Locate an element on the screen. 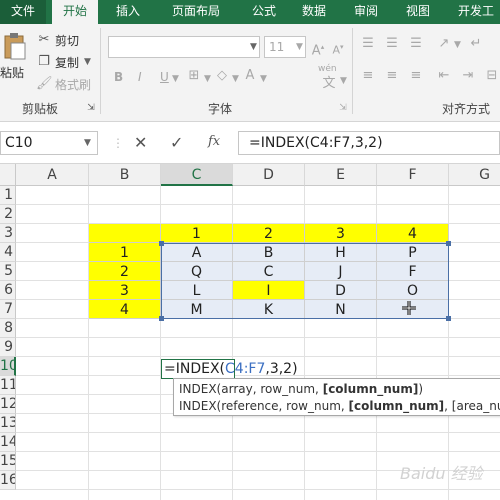  column-header-e: E is located at coordinates (341, 175).